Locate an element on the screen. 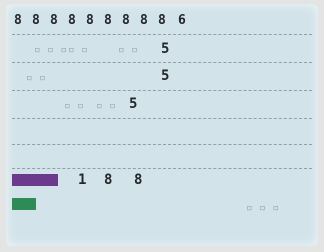 This screenshot has height=252, width=324. status-value-2: 8 is located at coordinates (108, 180).